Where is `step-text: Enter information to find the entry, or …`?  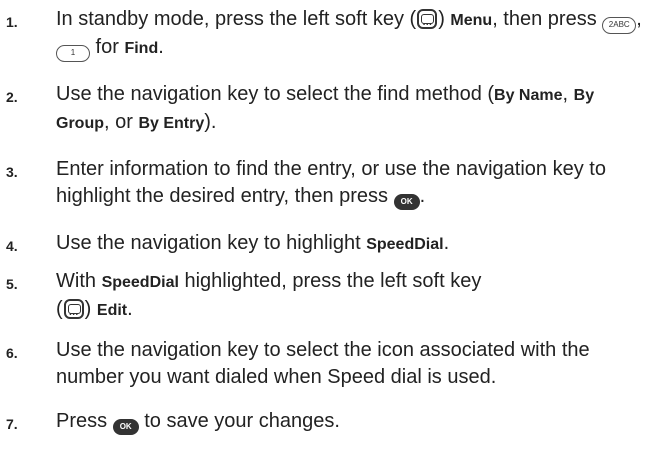
step-text: Enter information to find the entry, or … is located at coordinates (353, 183).